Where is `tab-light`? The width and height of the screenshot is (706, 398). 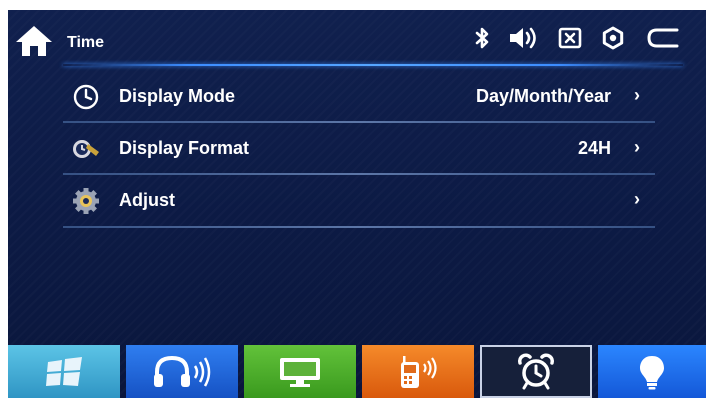
tab-light is located at coordinates (652, 371).